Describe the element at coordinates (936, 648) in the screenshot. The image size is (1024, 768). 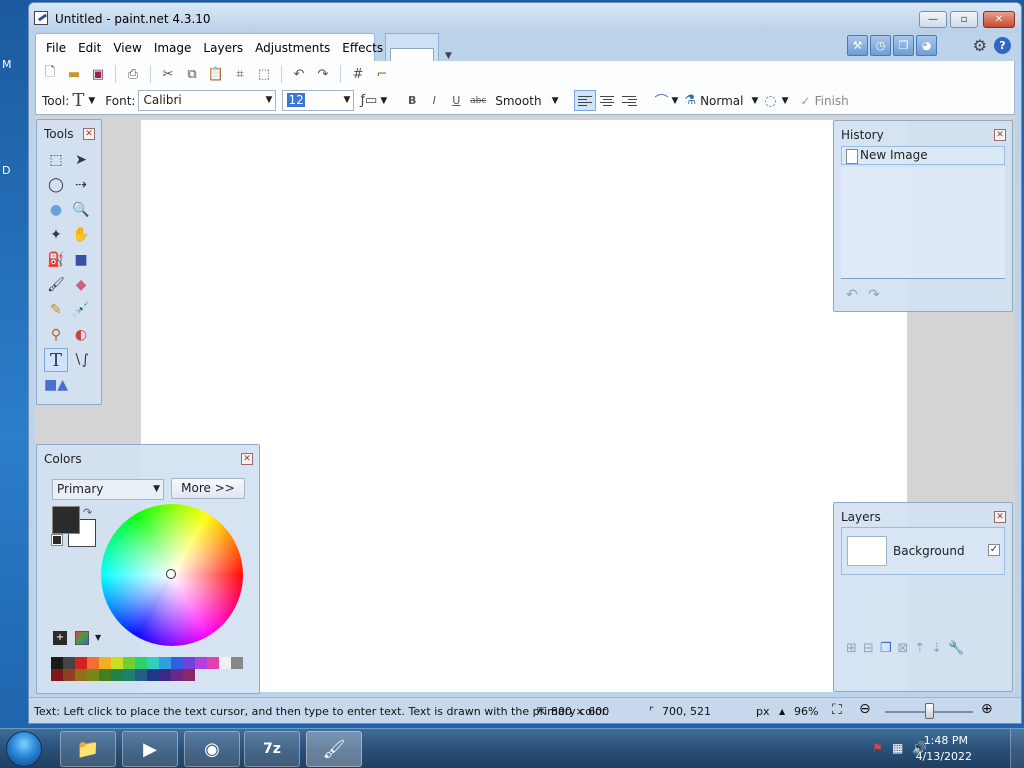
I see `move-layer-down-icon: ⇣` at that location.